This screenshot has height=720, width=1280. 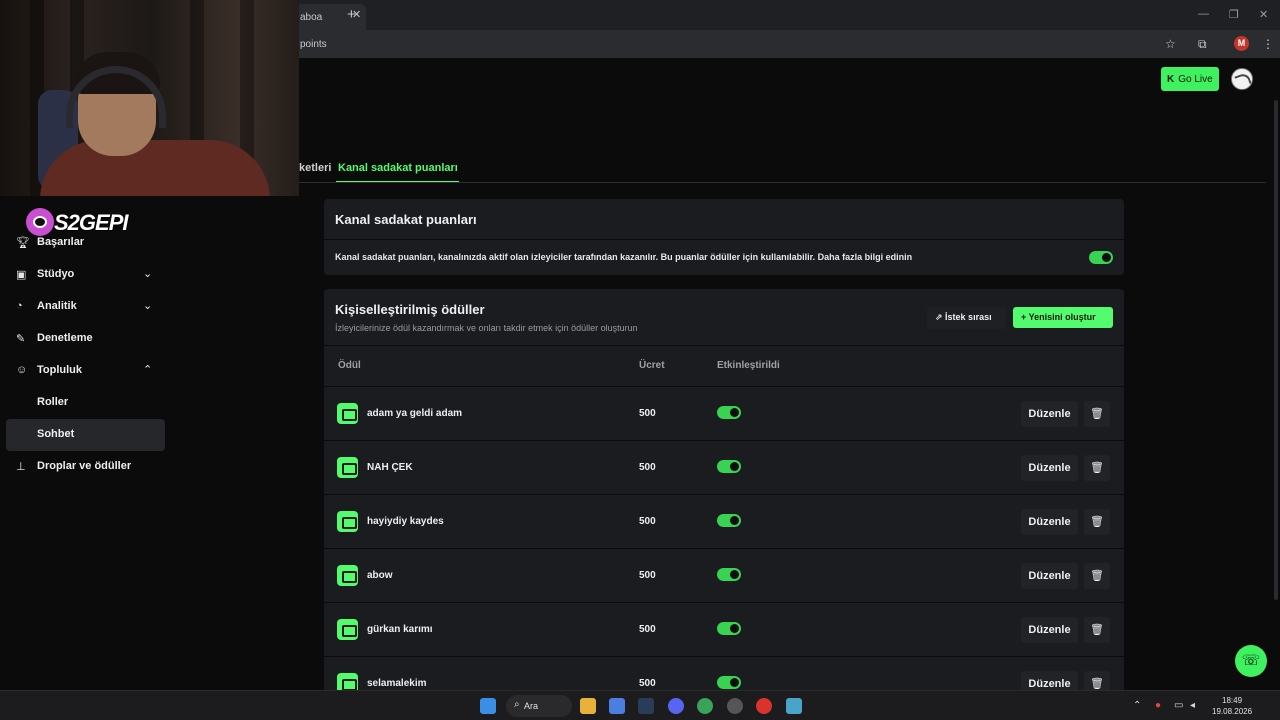 I want to click on plus-icon: +, so click(x=1025, y=317).